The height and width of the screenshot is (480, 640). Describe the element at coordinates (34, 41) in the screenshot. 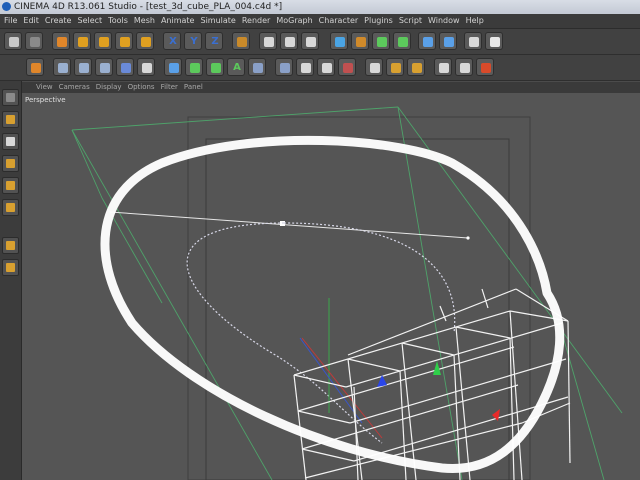

I see `redo-button` at that location.